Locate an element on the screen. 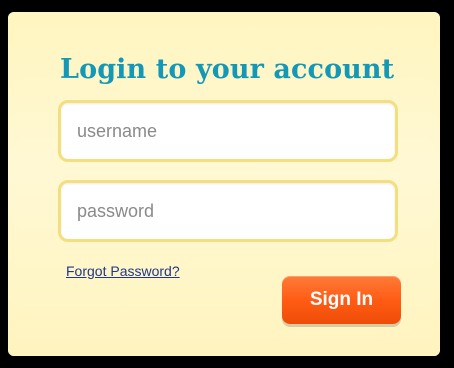 This screenshot has width=454, height=368. top-frame-border is located at coordinates (227, 6).